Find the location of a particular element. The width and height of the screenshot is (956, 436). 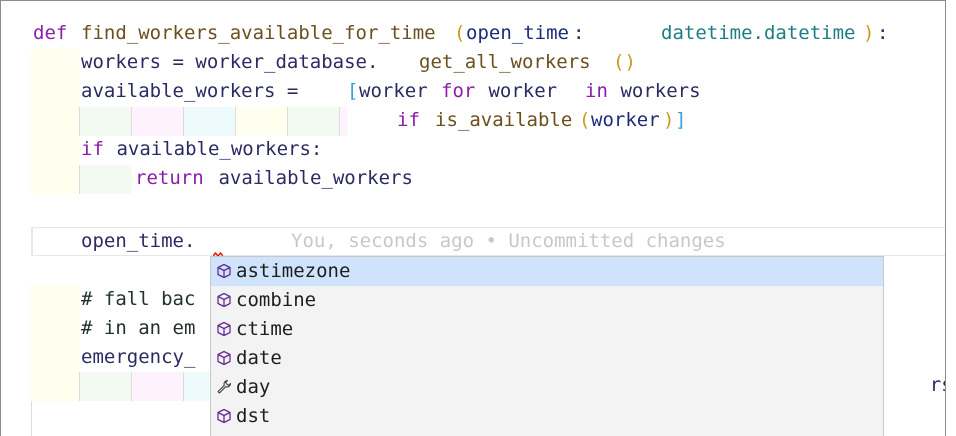

code-text: workers = worker_database. is located at coordinates (230, 62).